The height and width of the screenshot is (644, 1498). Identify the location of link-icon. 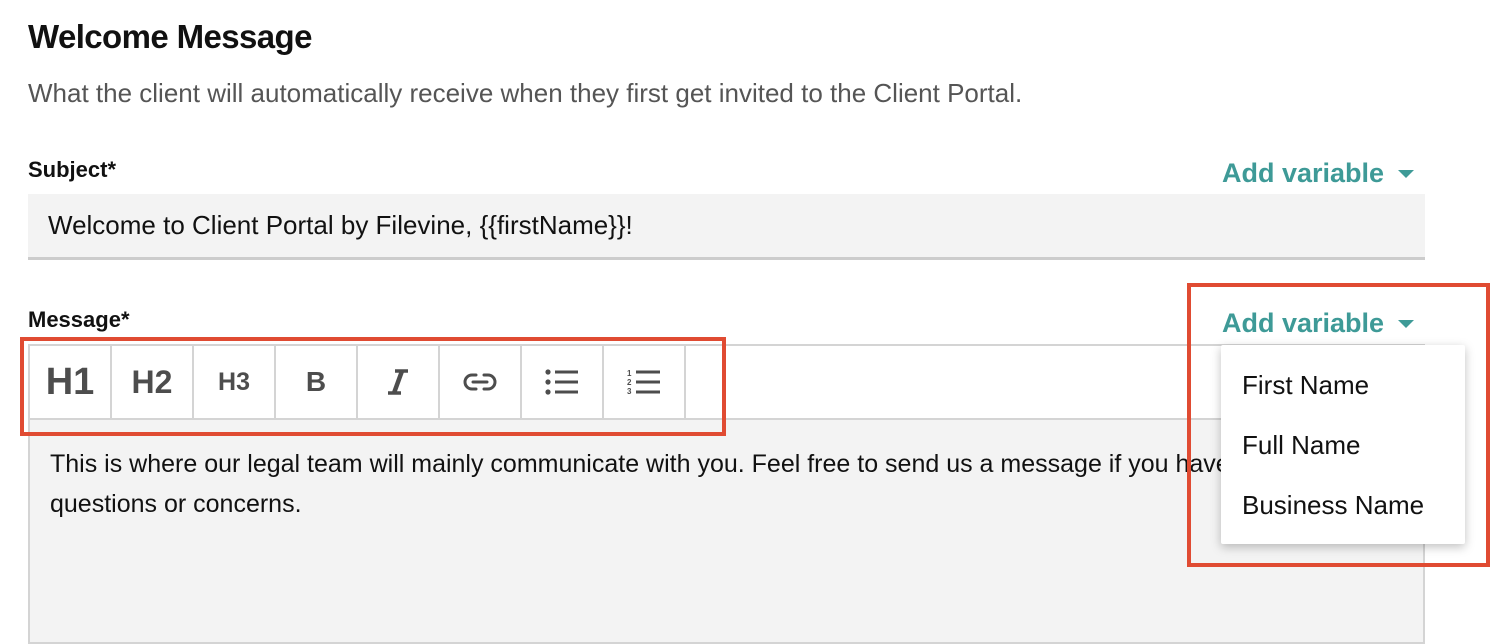
(480, 382).